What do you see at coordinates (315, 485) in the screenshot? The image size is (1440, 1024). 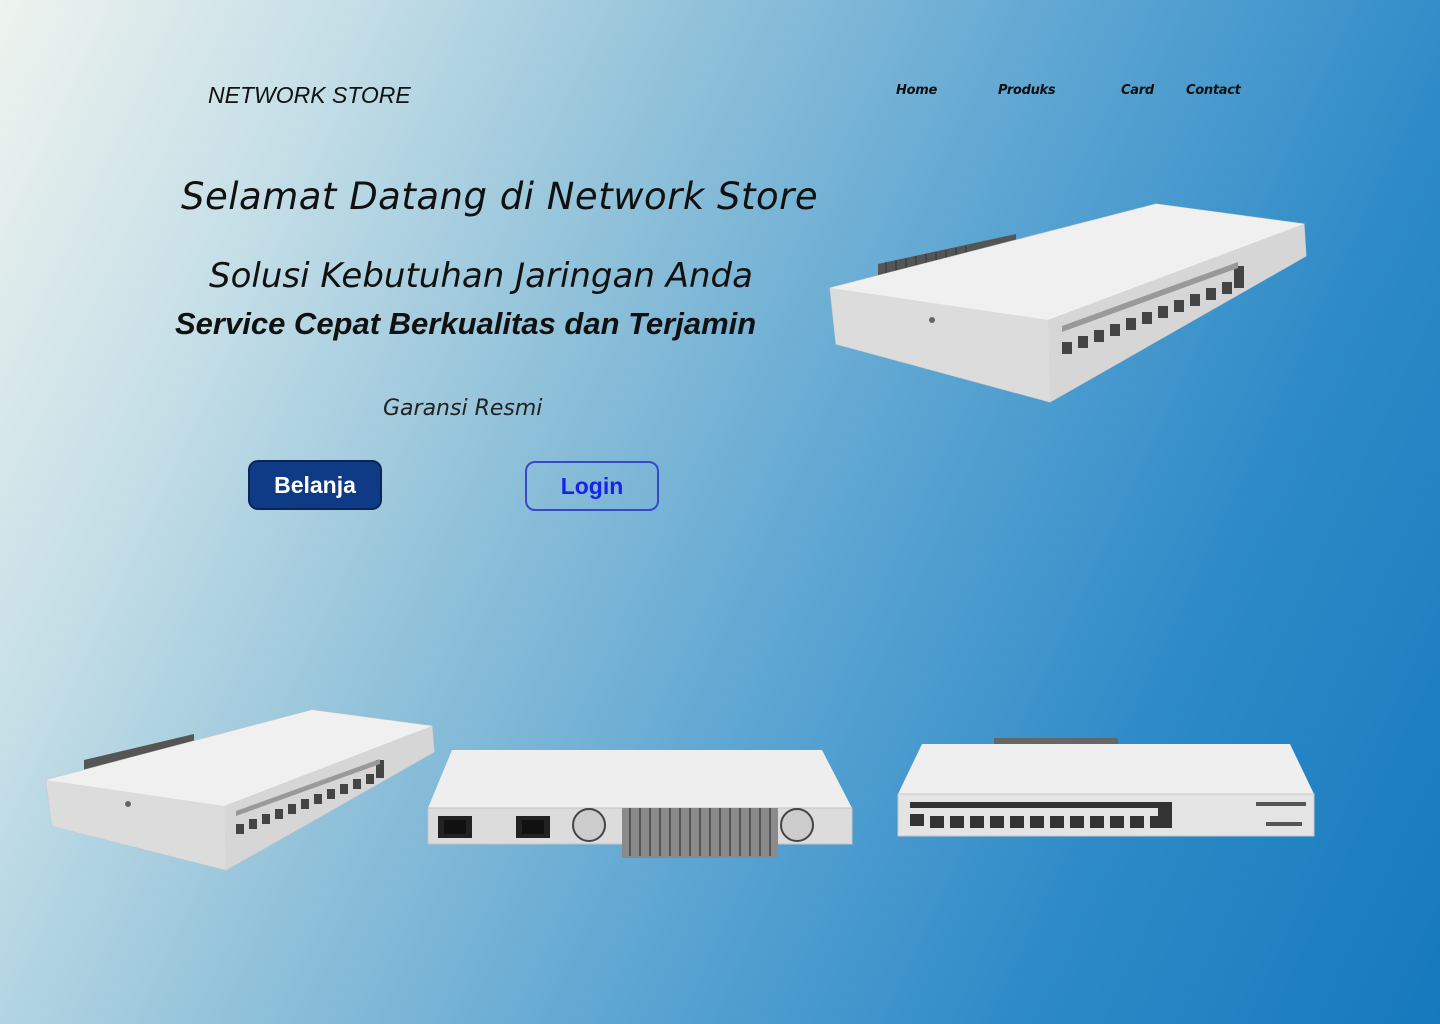 I see `shop-button: Belanja` at bounding box center [315, 485].